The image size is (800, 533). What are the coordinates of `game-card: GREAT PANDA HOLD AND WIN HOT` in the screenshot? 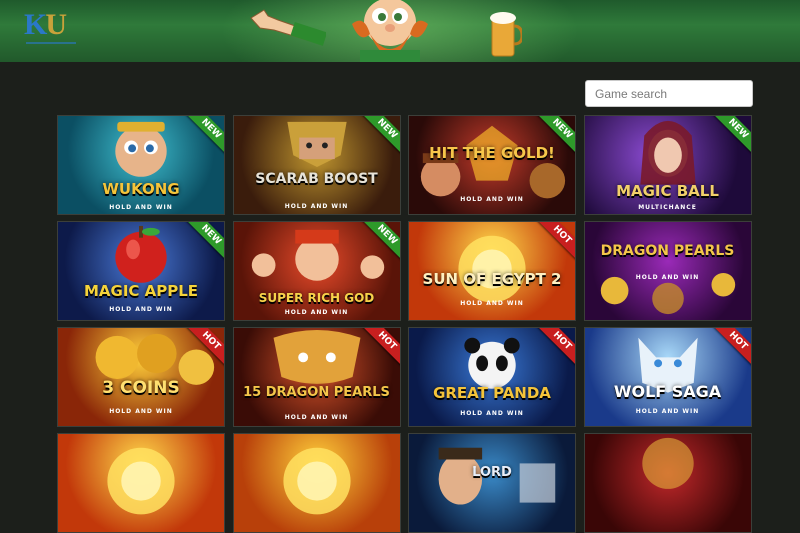 It's located at (492, 377).